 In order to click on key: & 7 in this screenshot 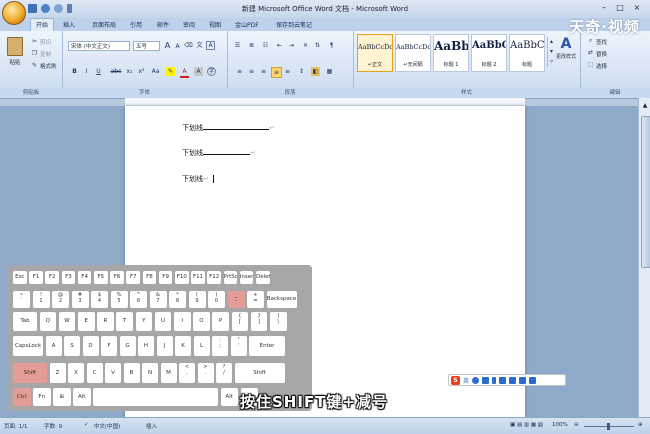, I will do `click(158, 299)`.